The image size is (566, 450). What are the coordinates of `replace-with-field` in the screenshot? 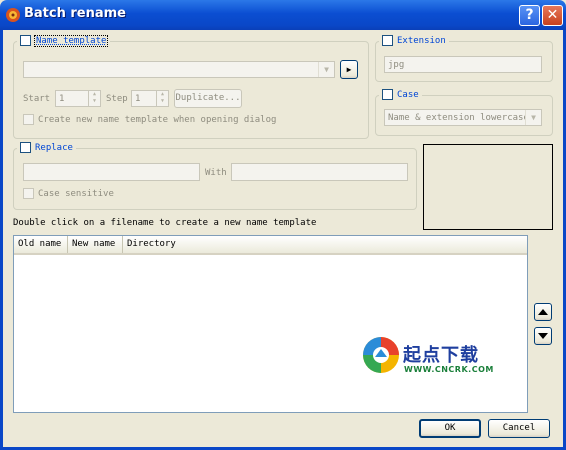 It's located at (319, 172).